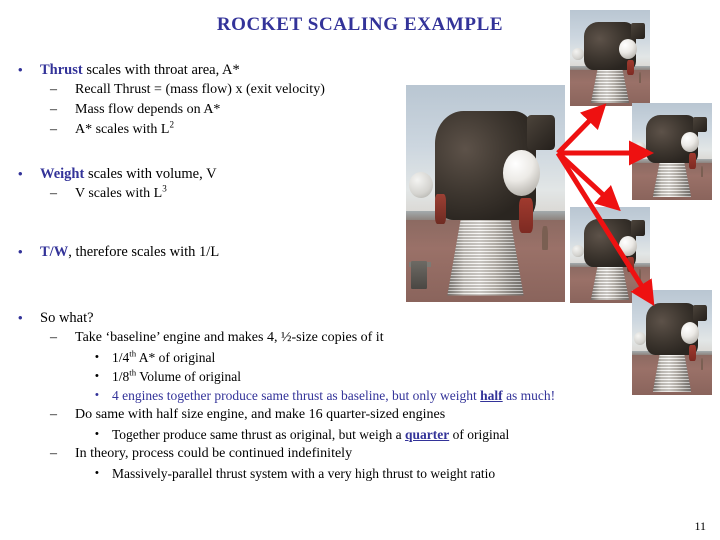  What do you see at coordinates (176, 357) in the screenshot?
I see `sub-quarter-astar-post: A* of original` at bounding box center [176, 357].